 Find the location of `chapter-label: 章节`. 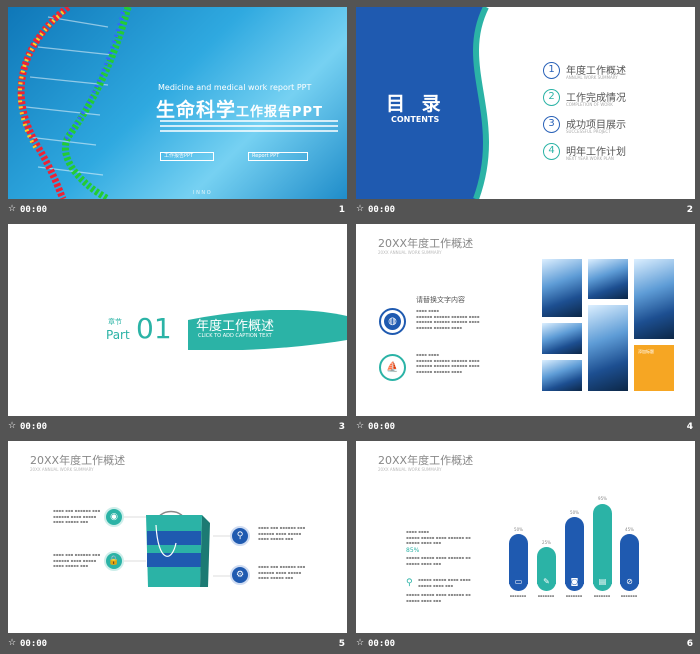

chapter-label: 章节 is located at coordinates (115, 322).